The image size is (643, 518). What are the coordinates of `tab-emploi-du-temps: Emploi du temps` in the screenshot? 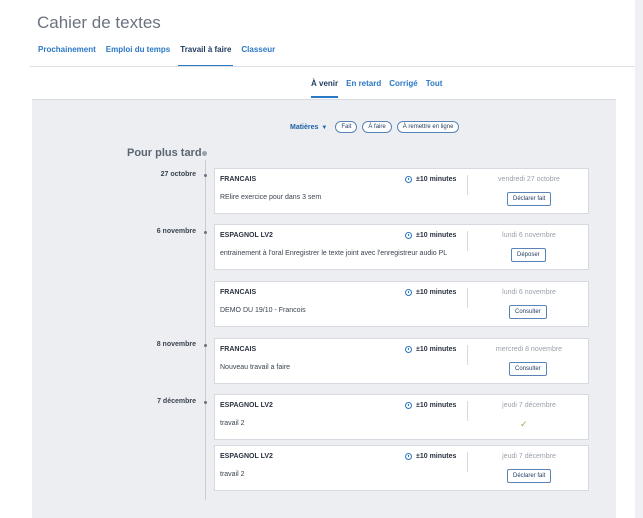 It's located at (138, 56).